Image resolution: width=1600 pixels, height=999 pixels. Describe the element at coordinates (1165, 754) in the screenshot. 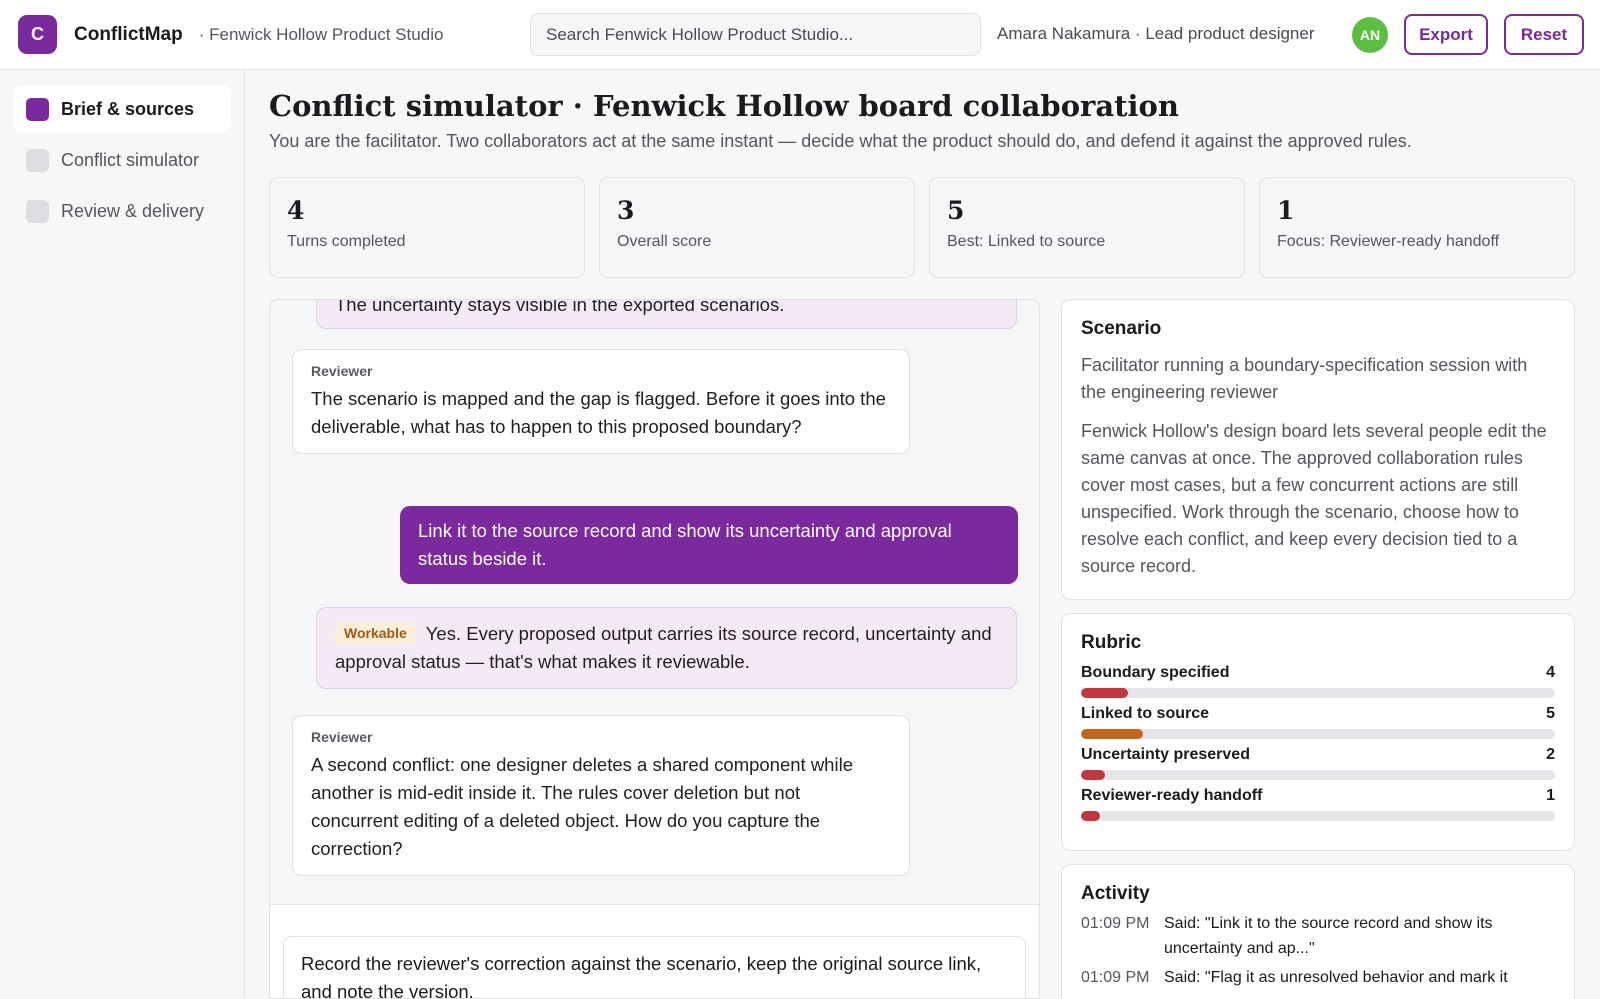

I see `rubric-label: Uncertainty preserved` at that location.